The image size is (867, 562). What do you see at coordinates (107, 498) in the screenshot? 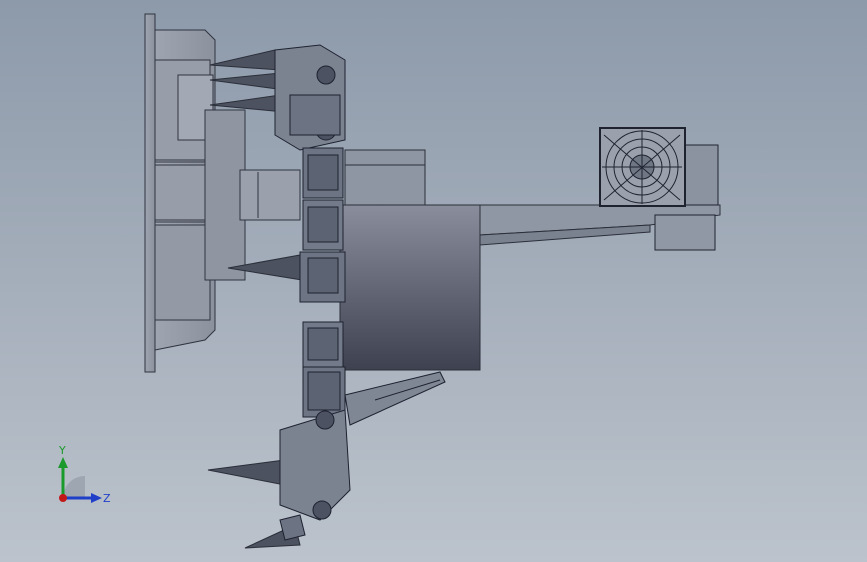
I see `z-axis-label: Z` at bounding box center [107, 498].